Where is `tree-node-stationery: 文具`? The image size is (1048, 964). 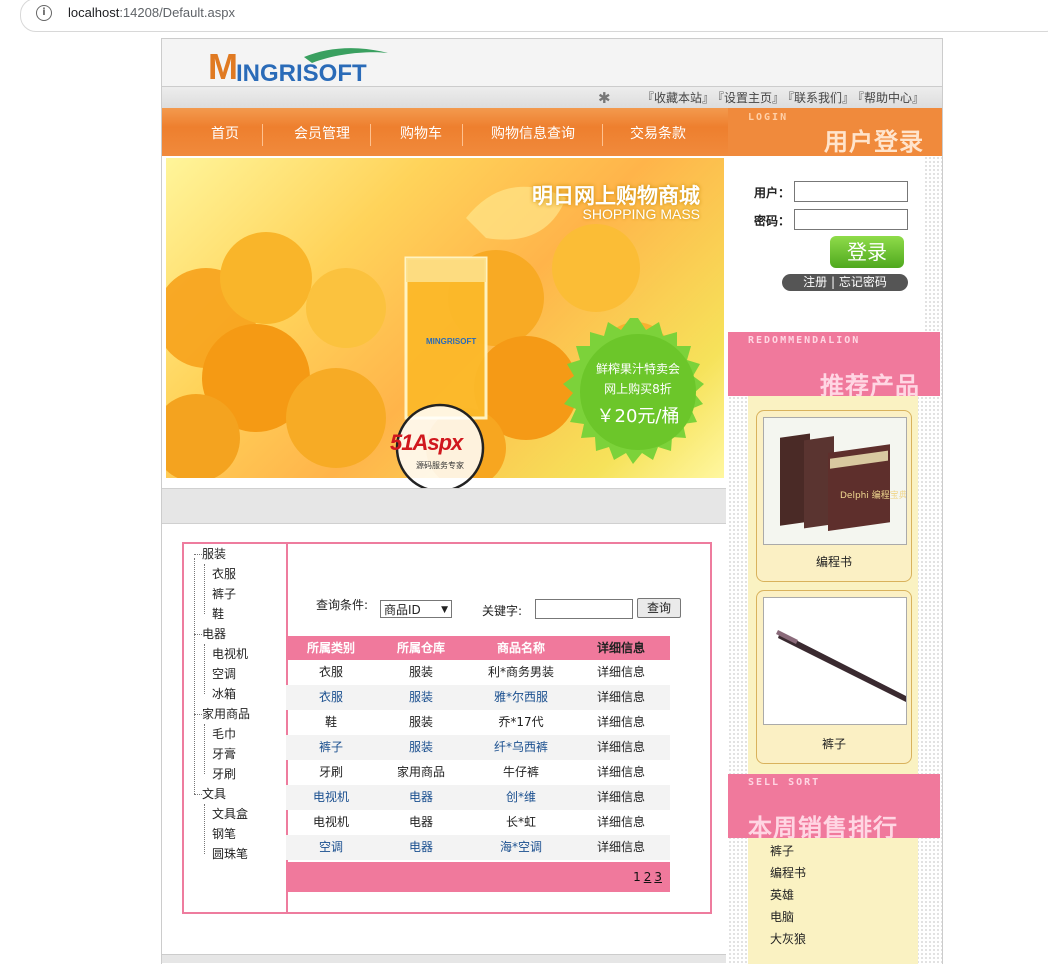
tree-node-stationery: 文具 is located at coordinates (214, 794).